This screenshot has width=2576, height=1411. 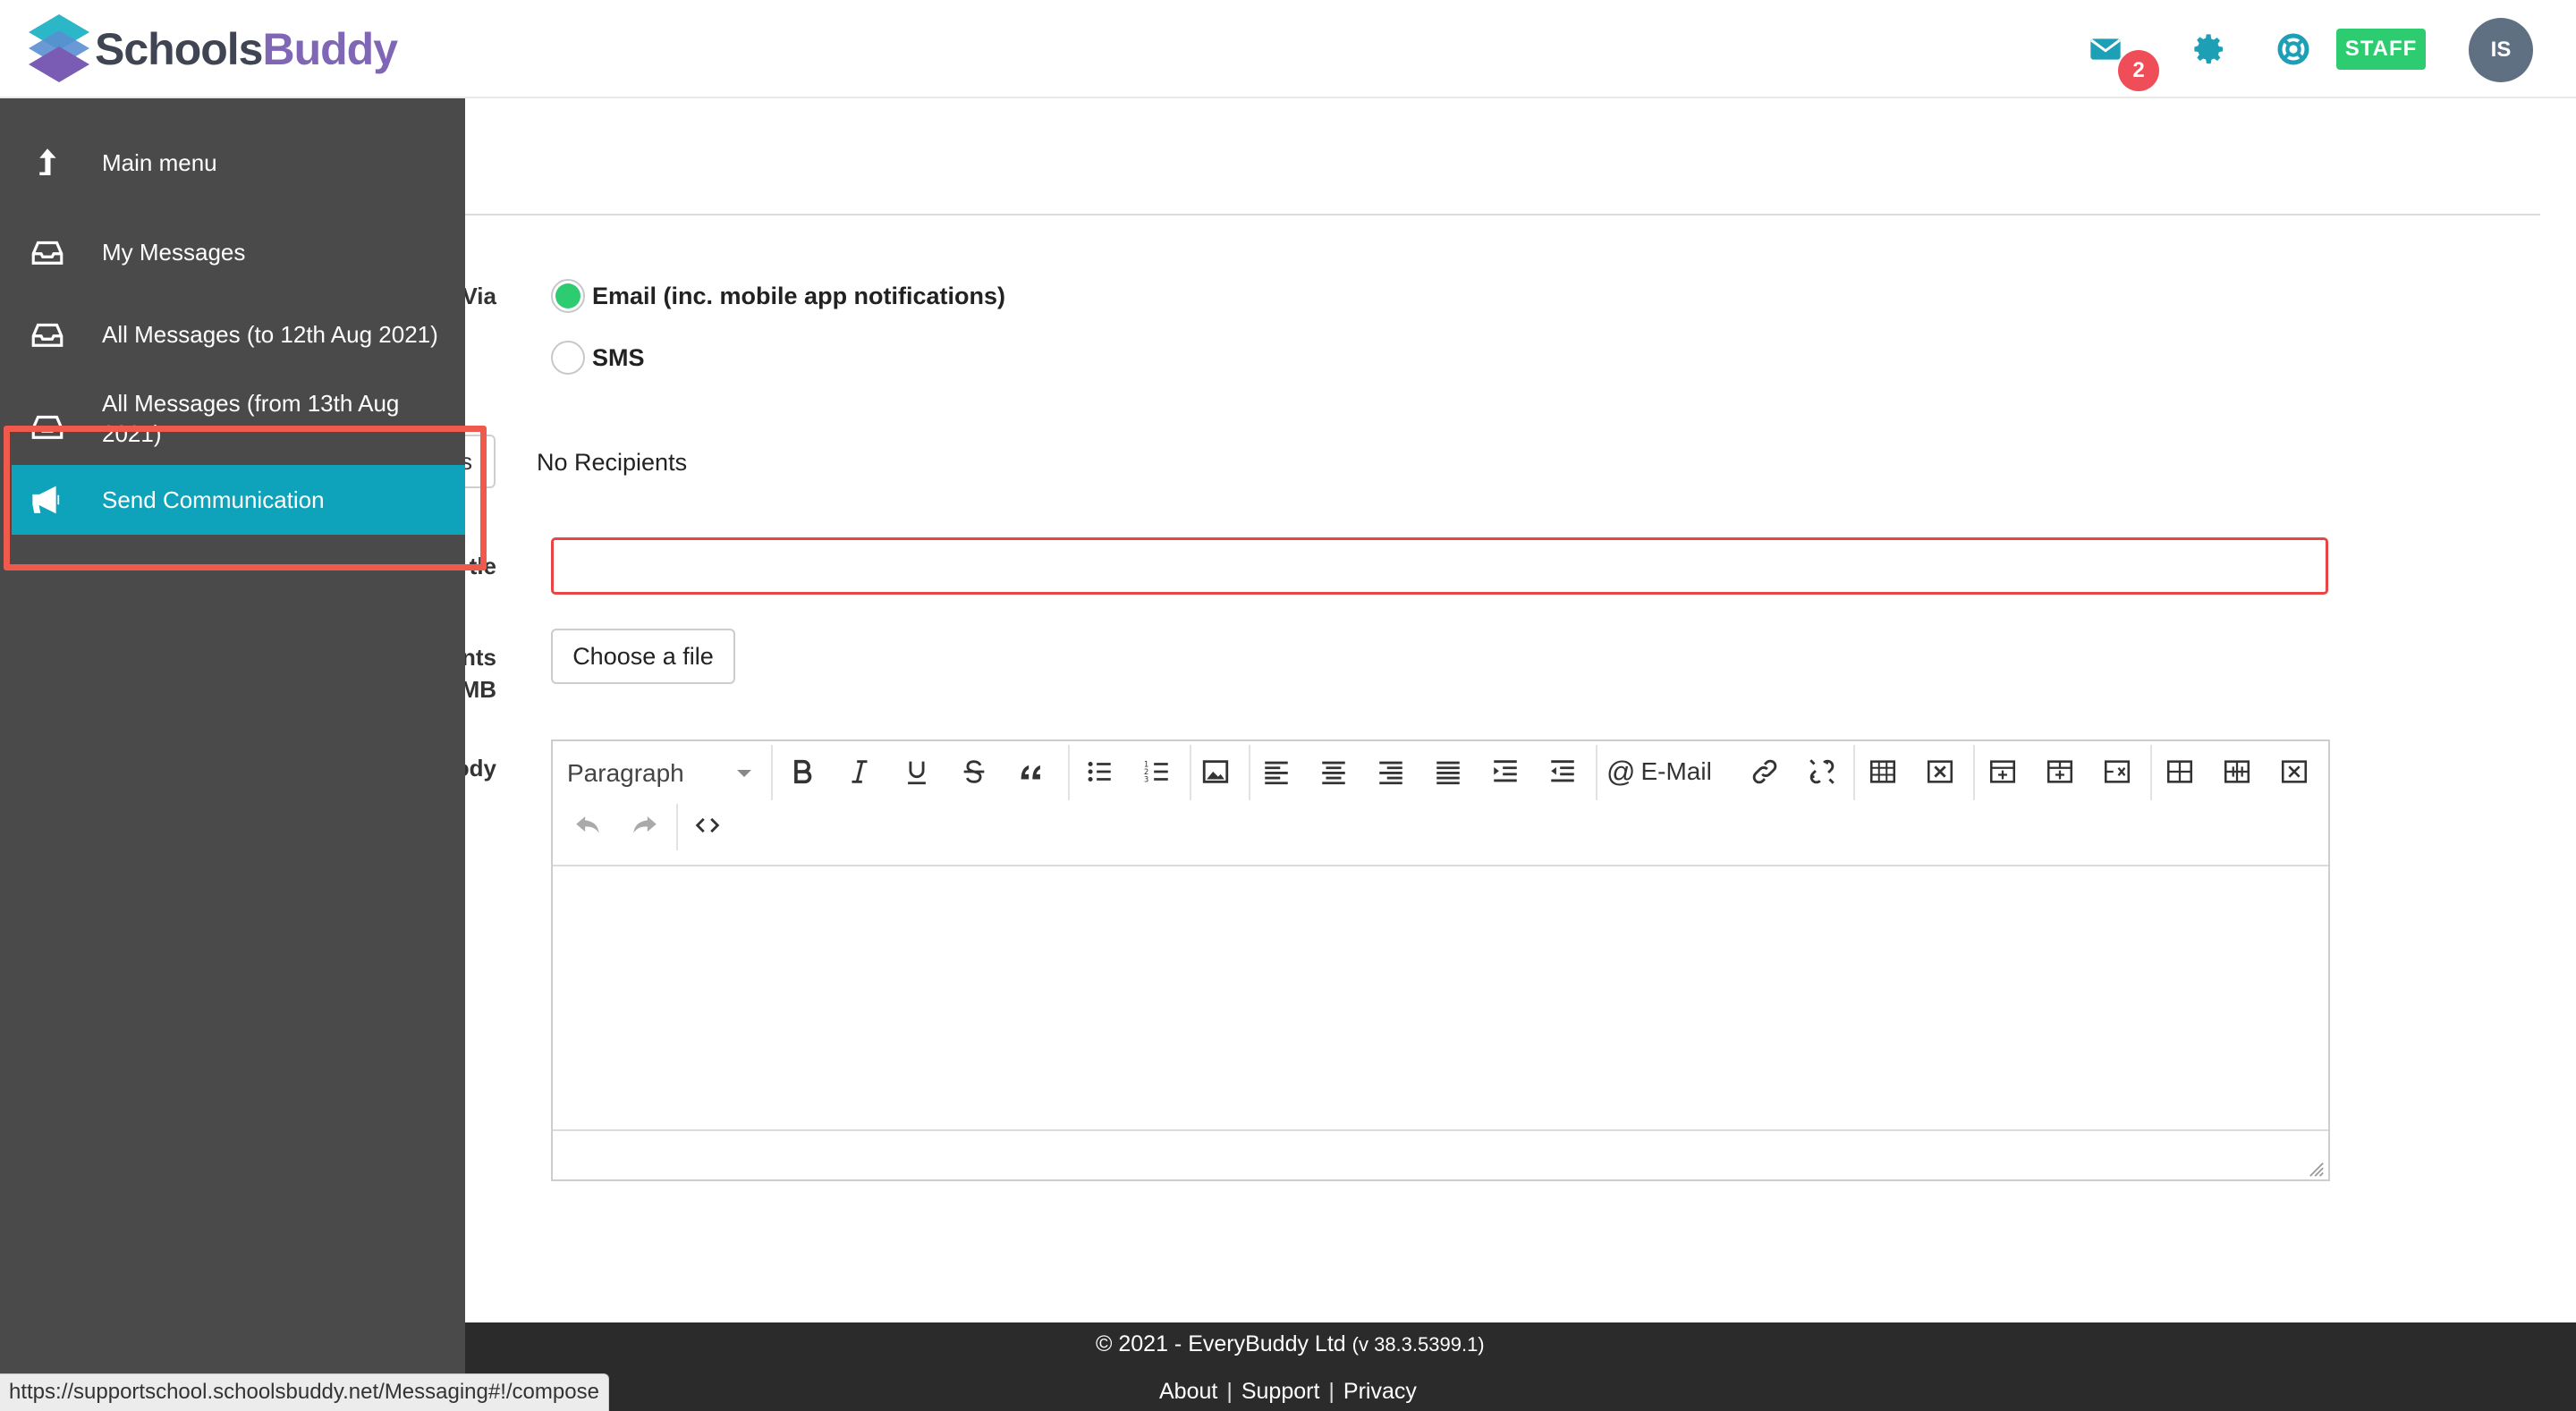 I want to click on editor-content-area, so click(x=1440, y=997).